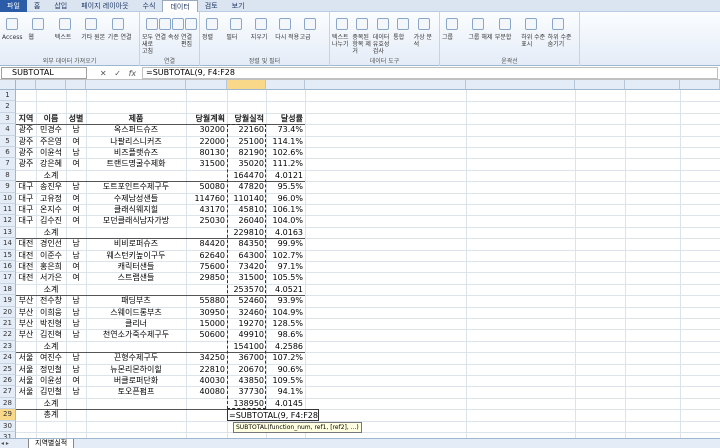 The image size is (720, 448). I want to click on cell: 109.5%, so click(285, 380).